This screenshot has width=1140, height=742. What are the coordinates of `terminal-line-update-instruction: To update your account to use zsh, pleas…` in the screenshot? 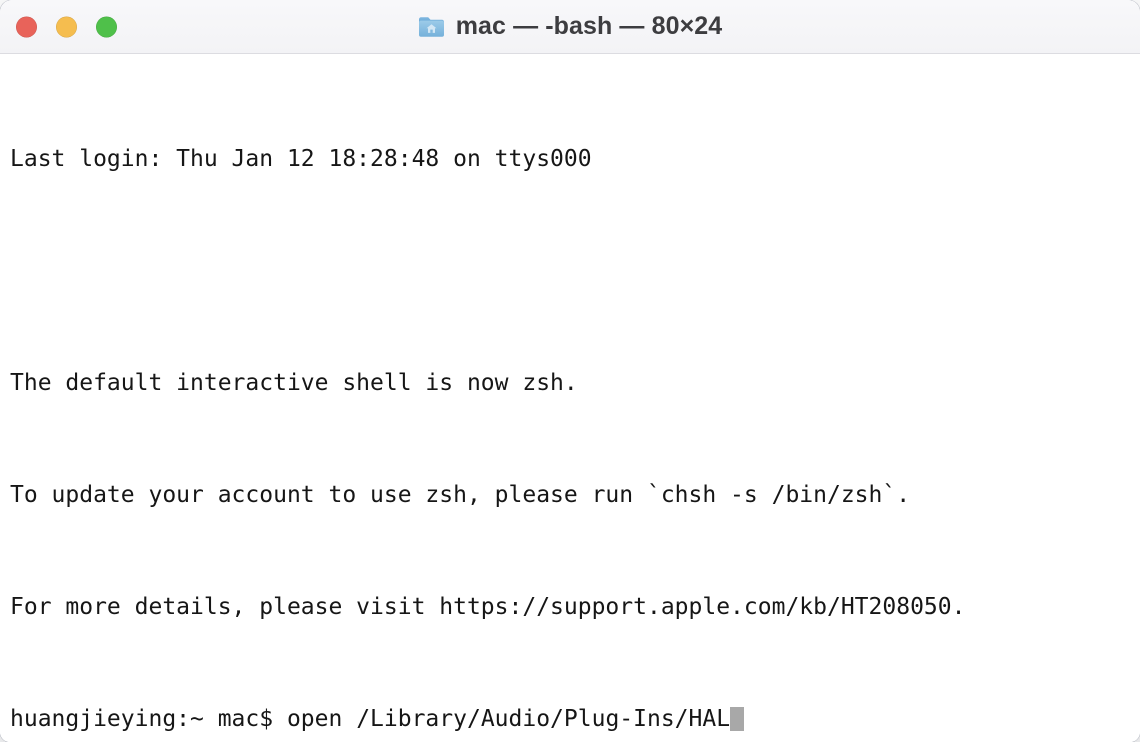 It's located at (460, 495).